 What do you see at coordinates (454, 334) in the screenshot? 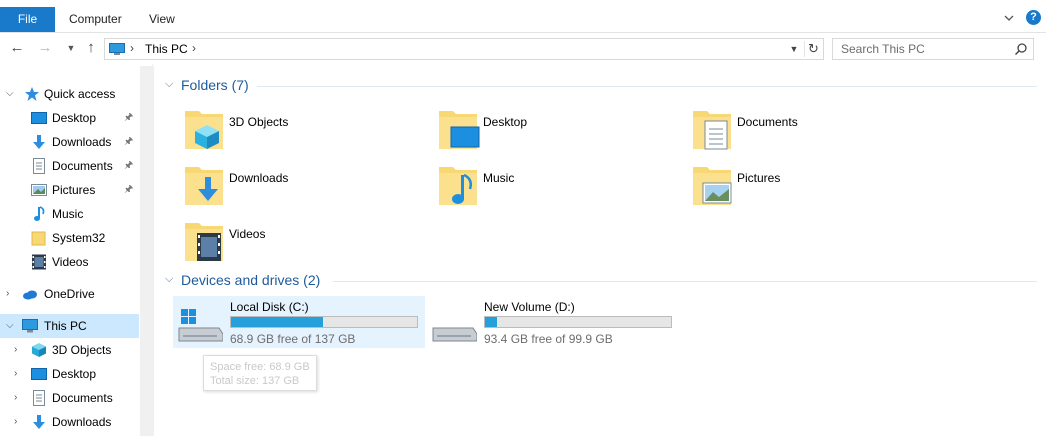
I see `drive-icon` at bounding box center [454, 334].